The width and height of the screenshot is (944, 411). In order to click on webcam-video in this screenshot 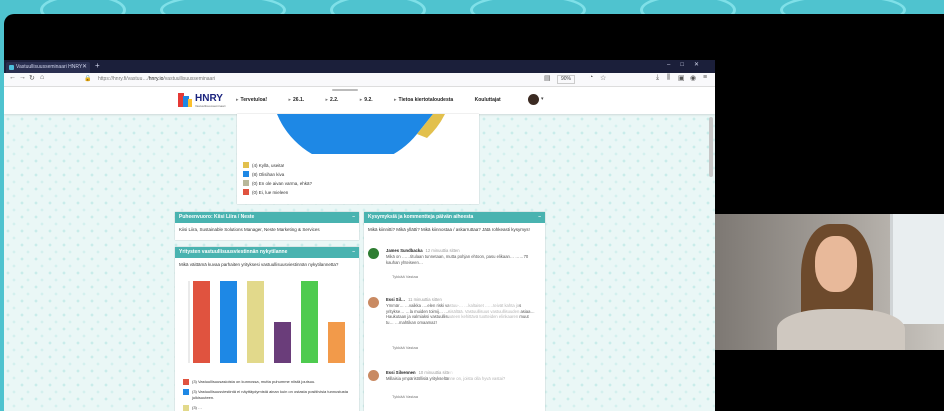, I will do `click(829, 282)`.